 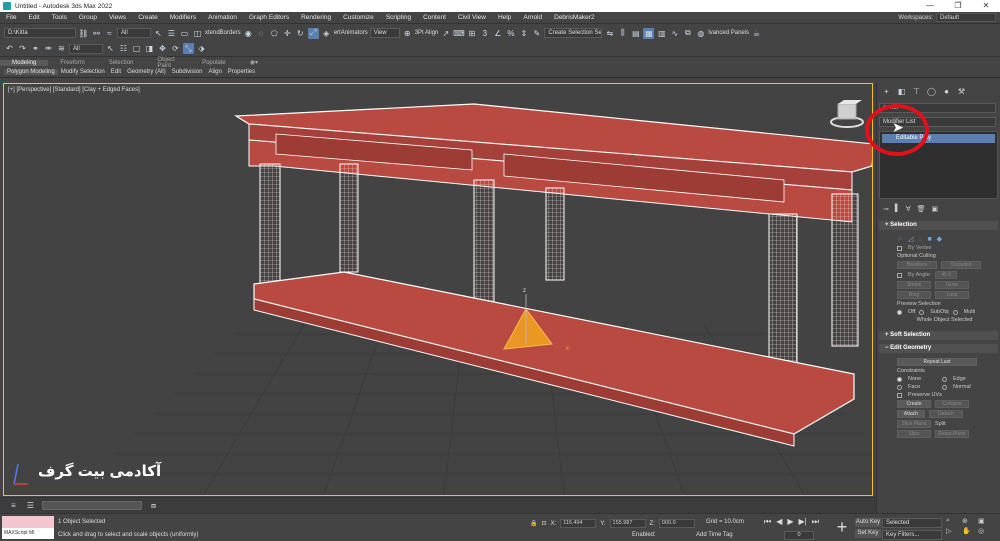 What do you see at coordinates (96, 33) in the screenshot?
I see `unlink-icon: ⚯` at bounding box center [96, 33].